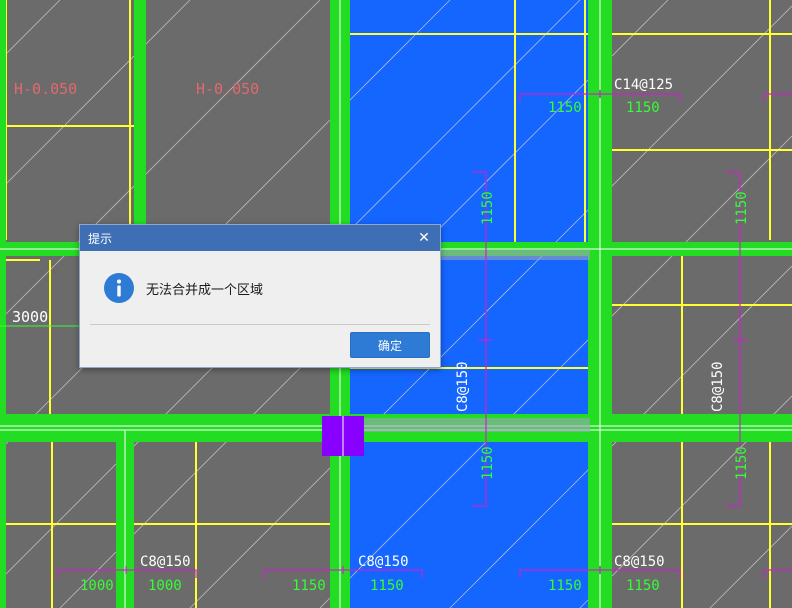  I want to click on dim-label-1000-b: 1000, so click(165, 586).